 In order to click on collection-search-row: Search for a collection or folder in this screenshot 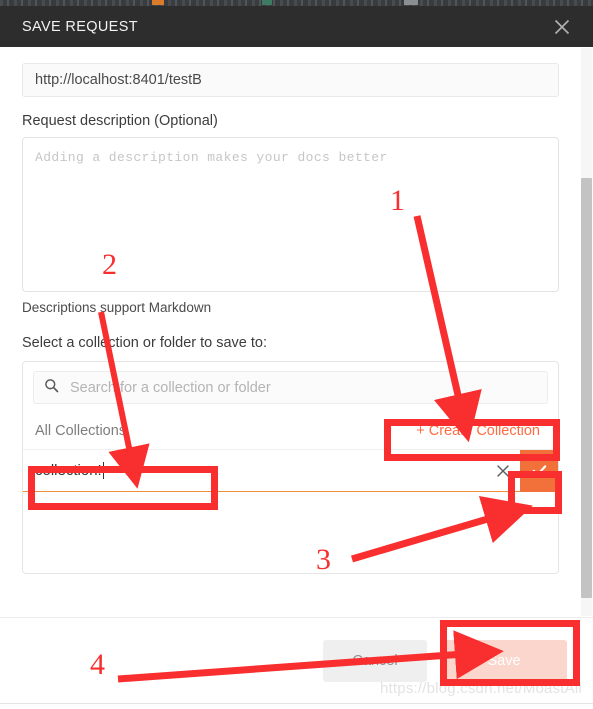, I will do `click(290, 383)`.